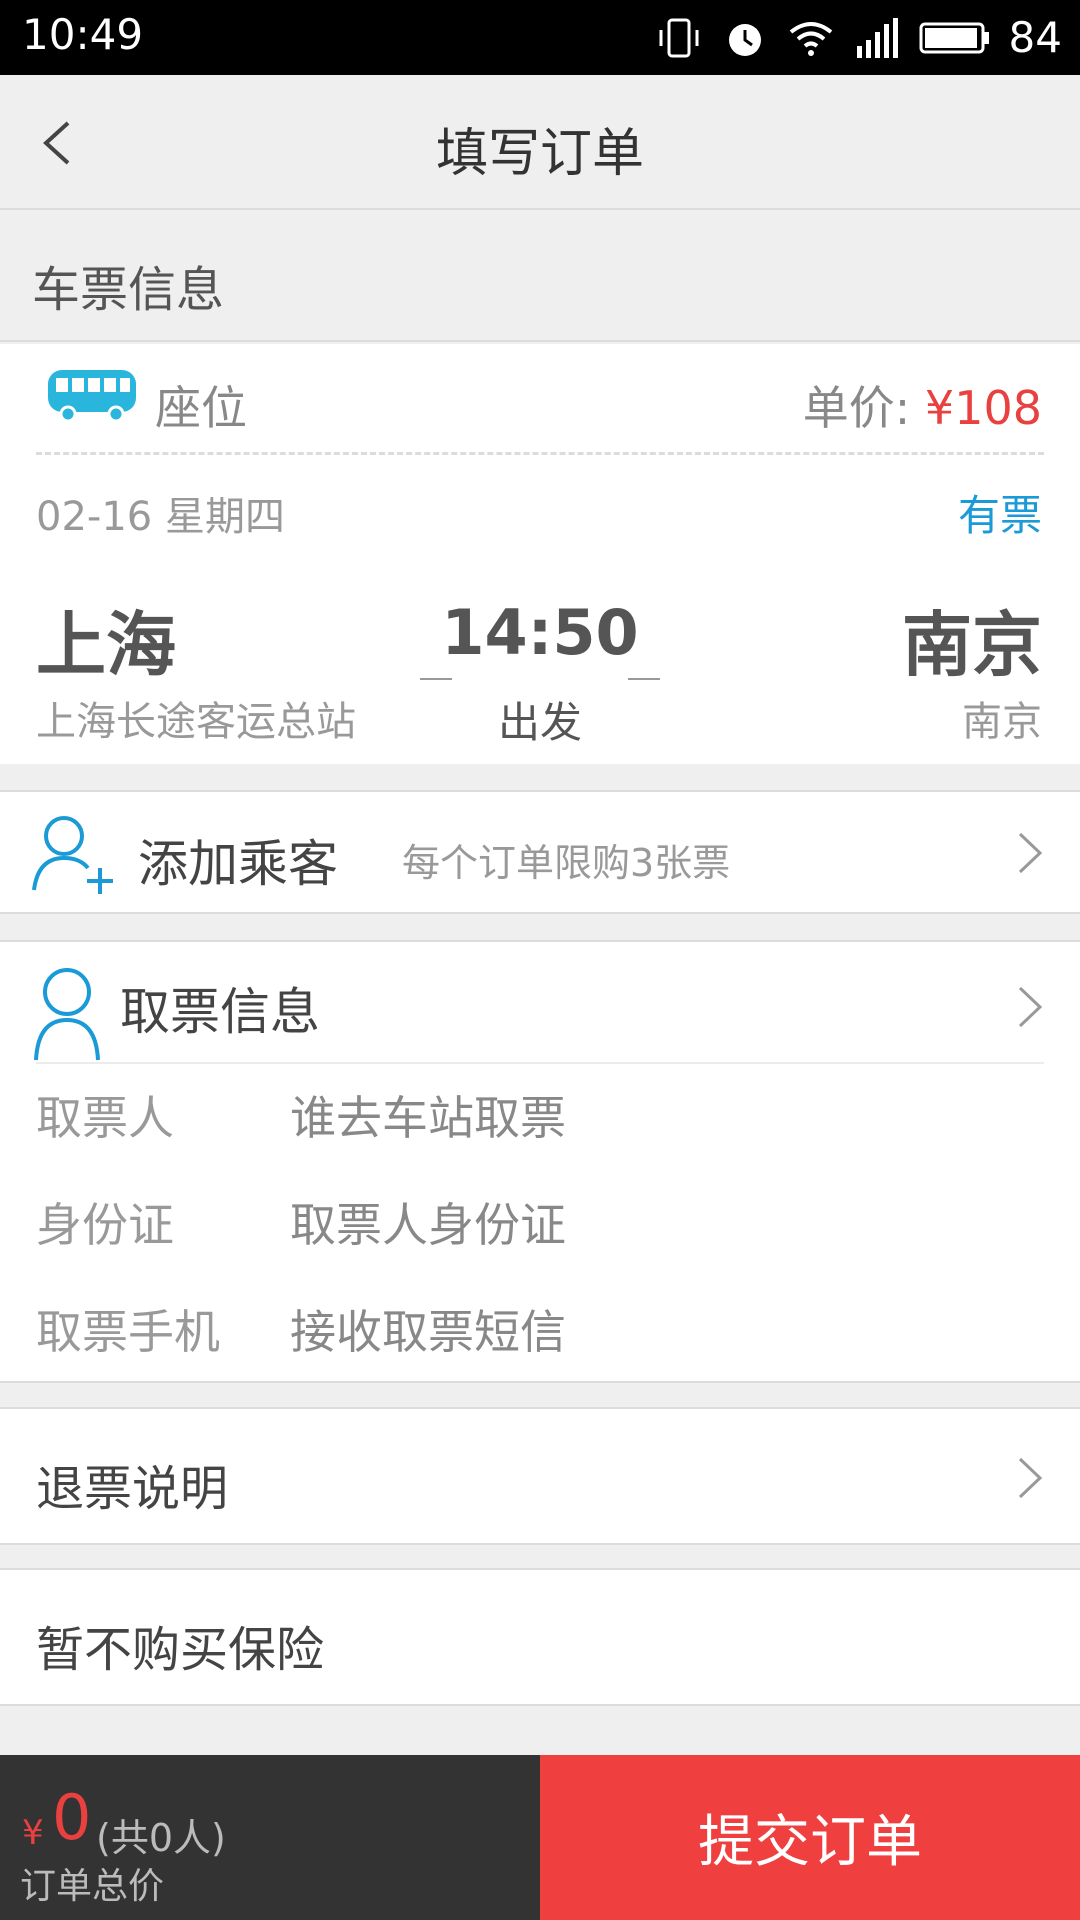  I want to click on passenger-count: (共0人), so click(161, 1838).